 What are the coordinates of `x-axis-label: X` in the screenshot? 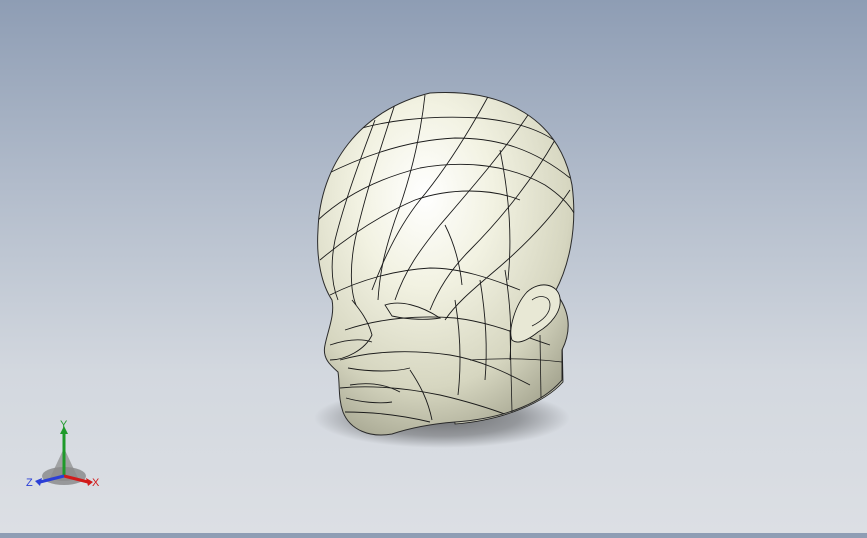 It's located at (96, 483).